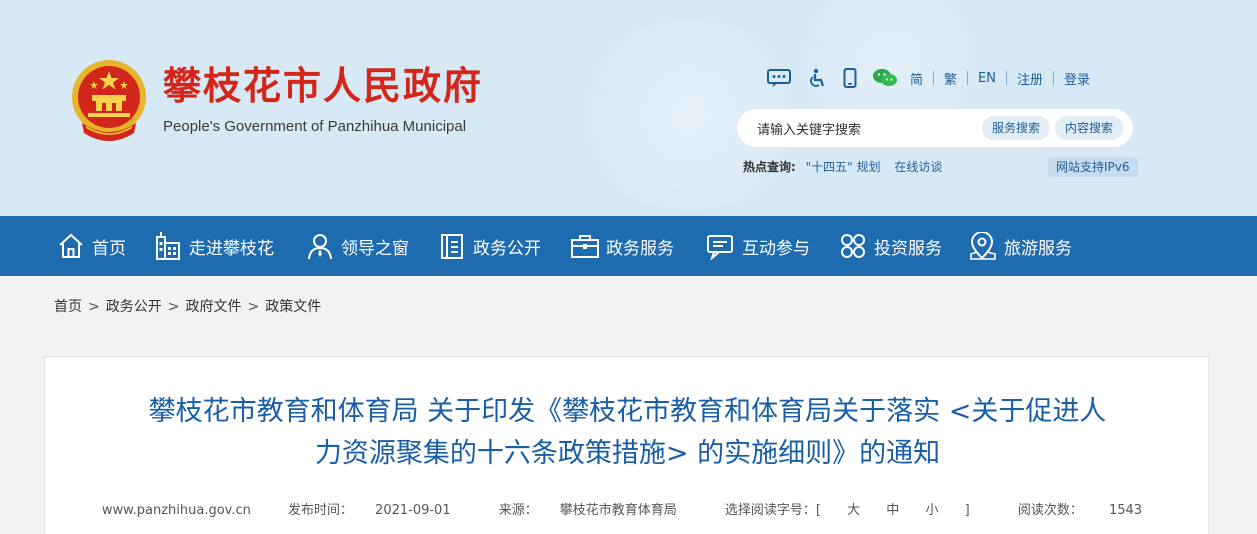 The width and height of the screenshot is (1257, 534). What do you see at coordinates (168, 246) in the screenshot?
I see `building-icon` at bounding box center [168, 246].